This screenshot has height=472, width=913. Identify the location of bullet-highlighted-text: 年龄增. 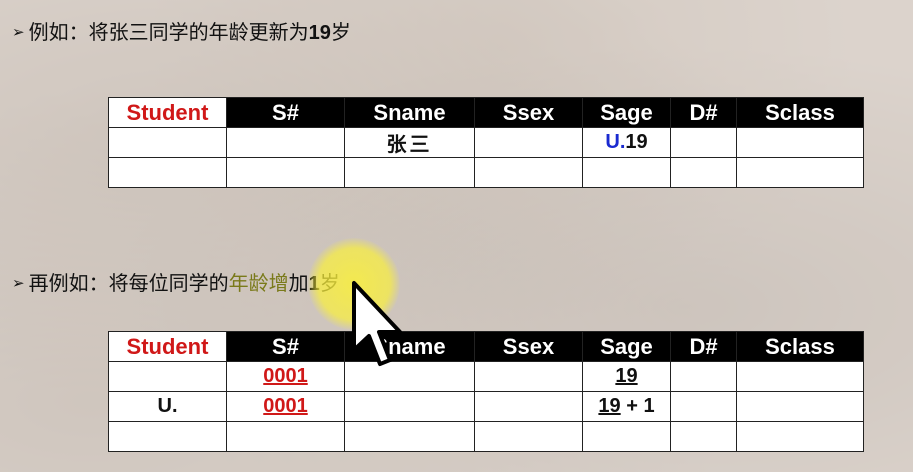
(258, 283).